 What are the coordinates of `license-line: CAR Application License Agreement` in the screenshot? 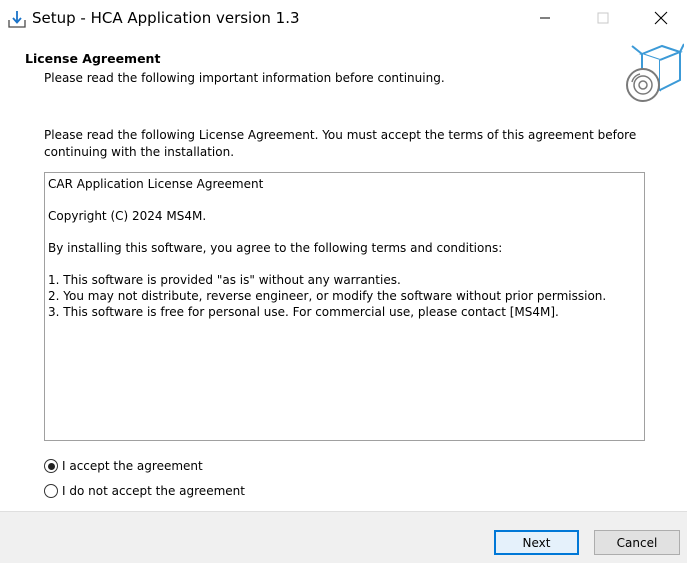 It's located at (156, 184).